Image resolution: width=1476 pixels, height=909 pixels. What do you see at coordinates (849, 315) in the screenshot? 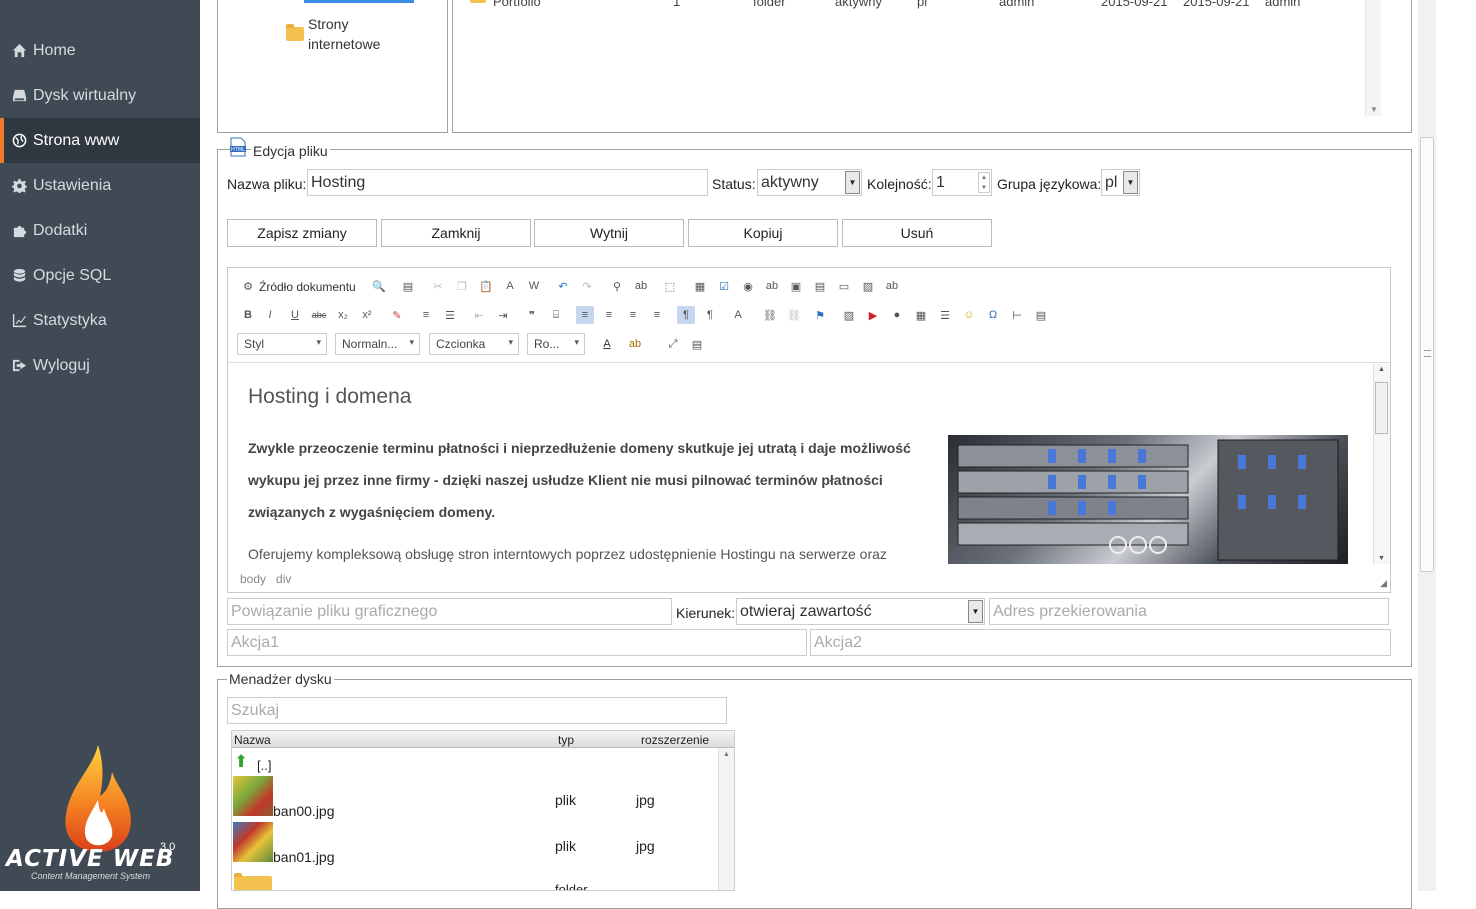
I see `image-icon: ▨` at bounding box center [849, 315].